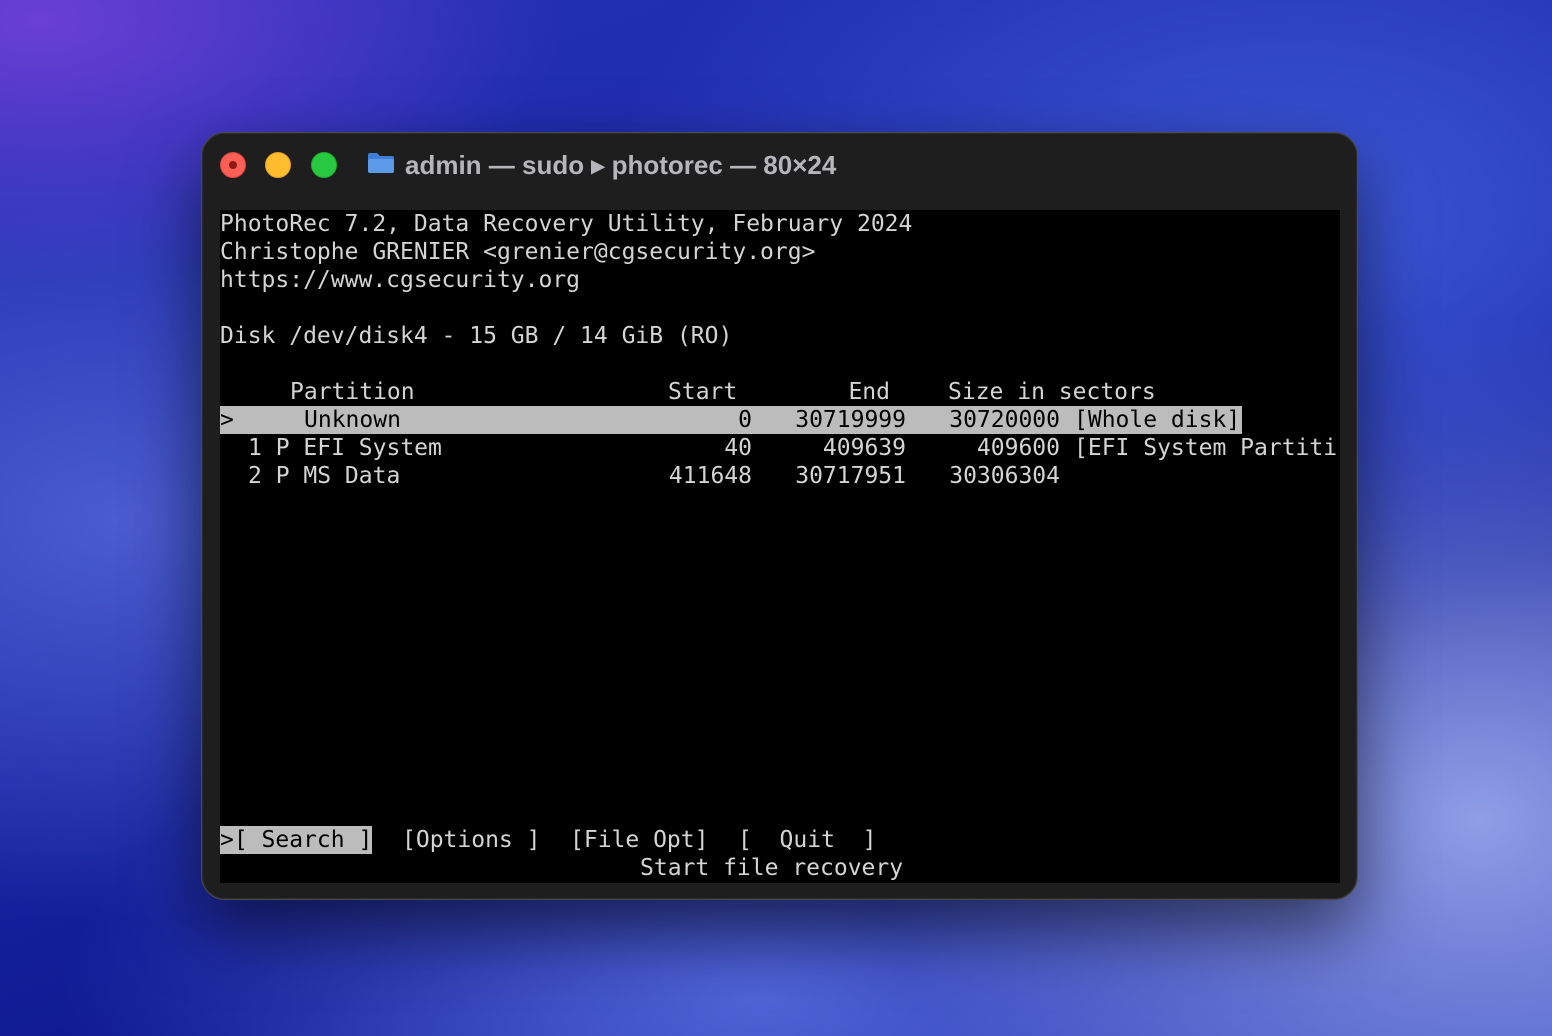 The height and width of the screenshot is (1036, 1552). What do you see at coordinates (621, 165) in the screenshot?
I see `window-title: admin — sudo ▸ photorec — 80×24` at bounding box center [621, 165].